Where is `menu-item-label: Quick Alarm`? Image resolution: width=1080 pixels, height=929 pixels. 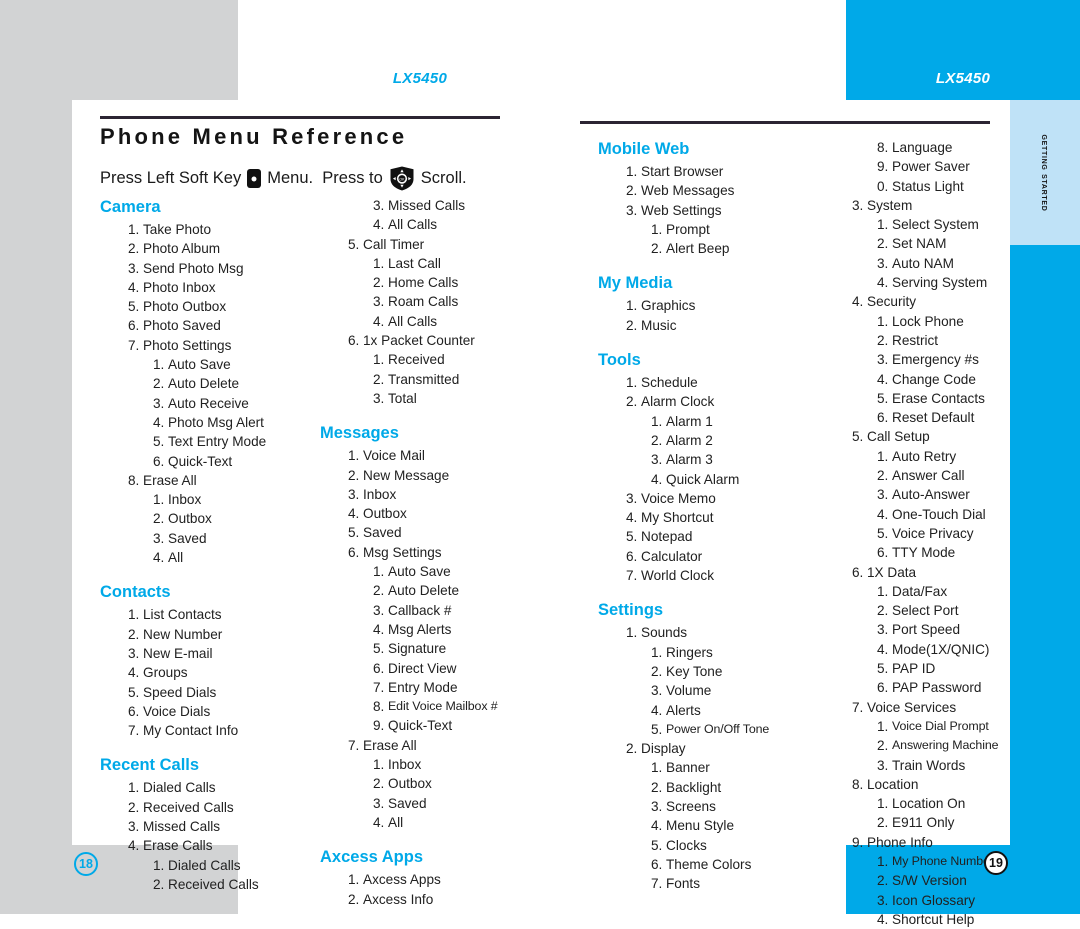 menu-item-label: Quick Alarm is located at coordinates (703, 479).